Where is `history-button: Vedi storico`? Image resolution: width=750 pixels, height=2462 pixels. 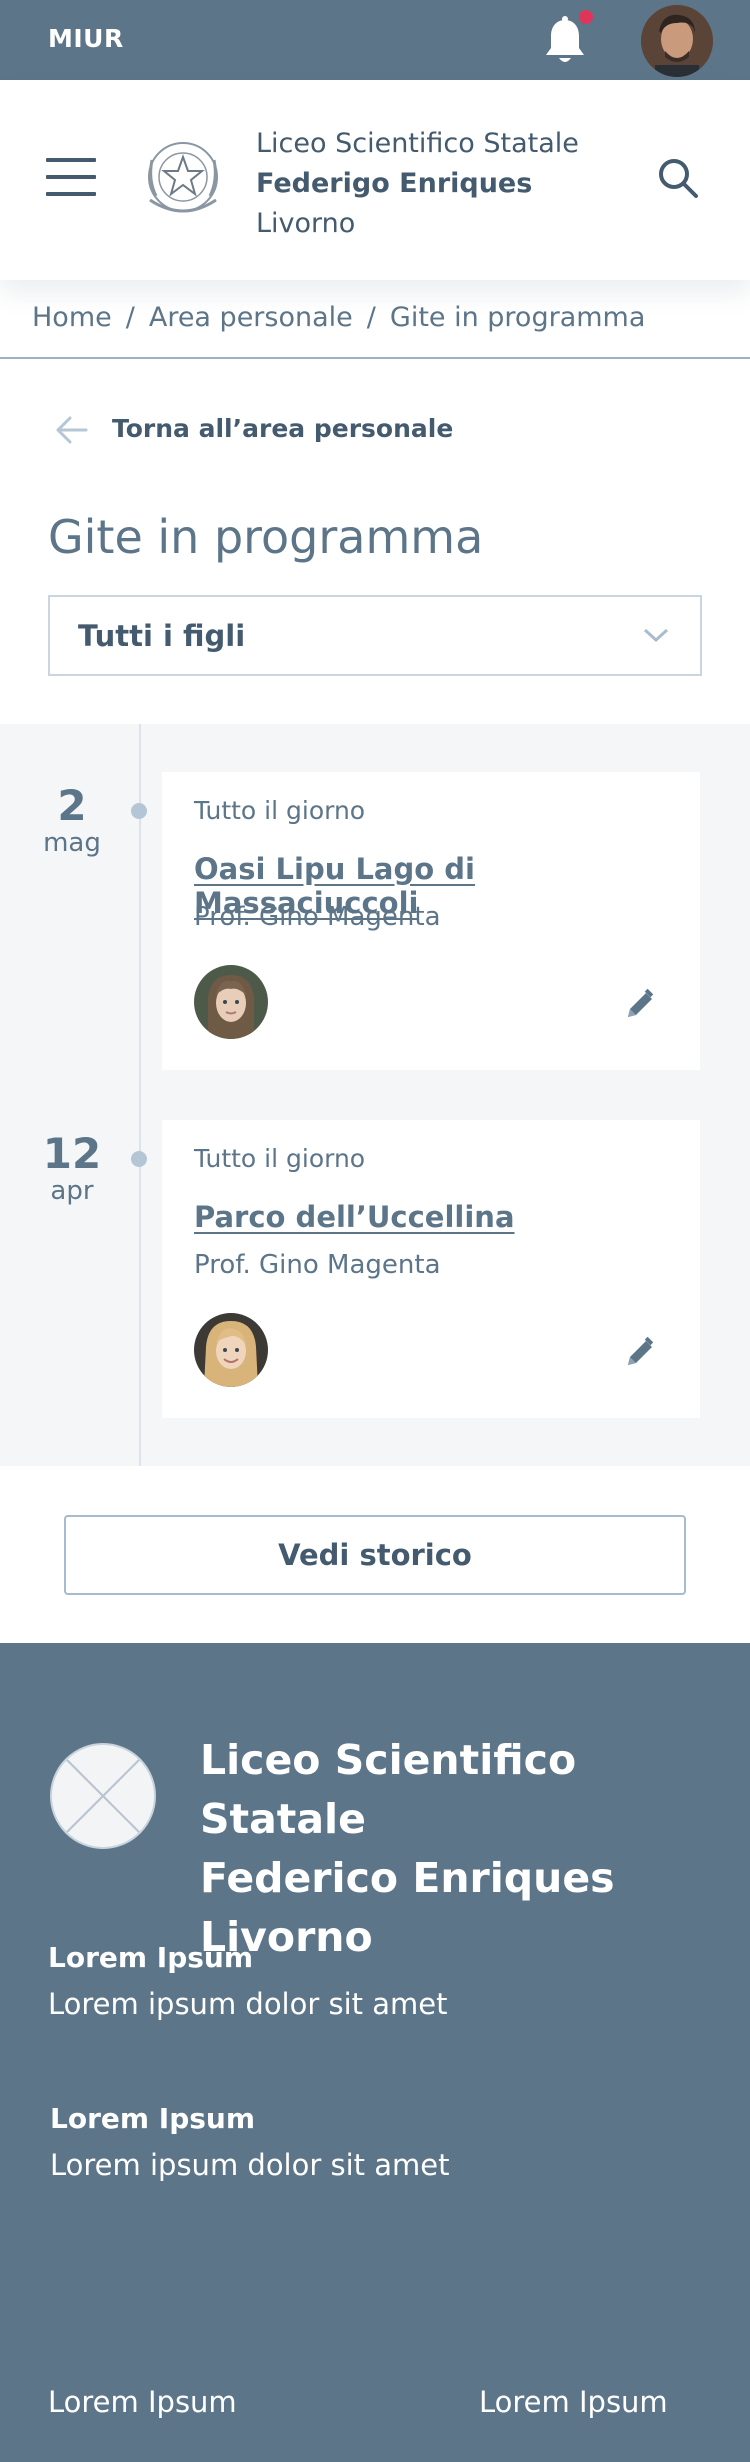 history-button: Vedi storico is located at coordinates (375, 1555).